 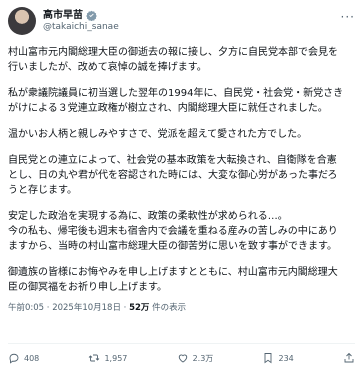 I want to click on heart-icon, so click(x=182, y=358).